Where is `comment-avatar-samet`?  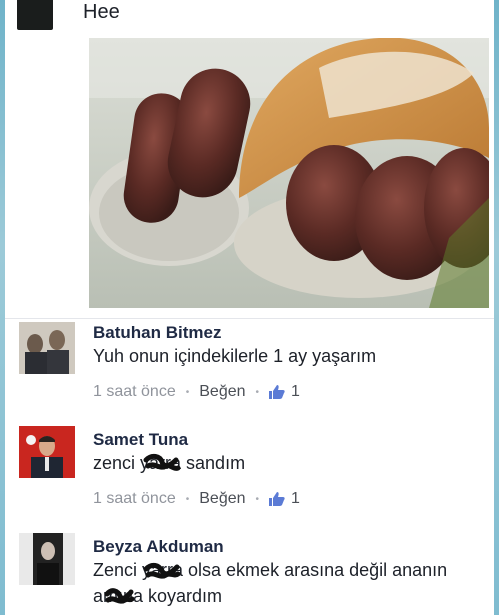
comment-avatar-samet is located at coordinates (47, 452).